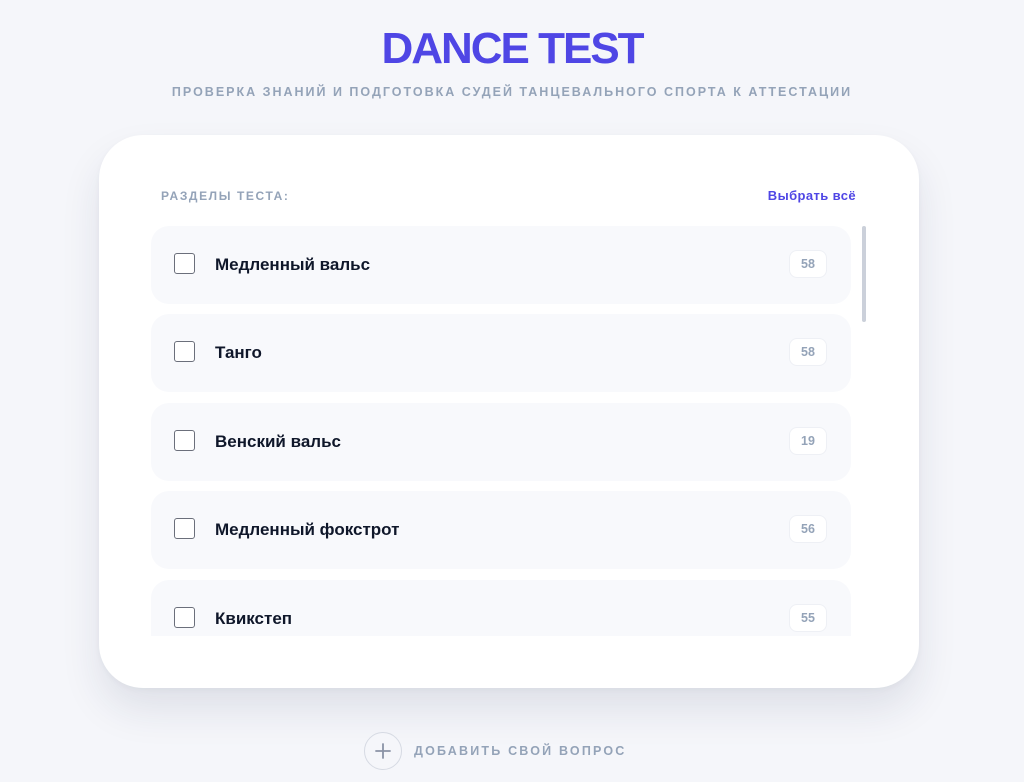 The image size is (1024, 782). I want to click on section-row-tango: Танго 58, so click(501, 353).